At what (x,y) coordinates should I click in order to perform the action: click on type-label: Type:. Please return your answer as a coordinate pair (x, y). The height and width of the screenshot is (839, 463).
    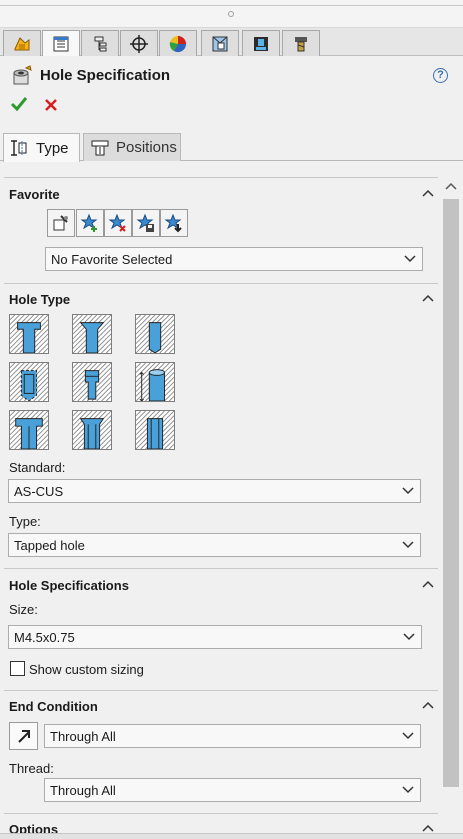
    Looking at the image, I should click on (25, 521).